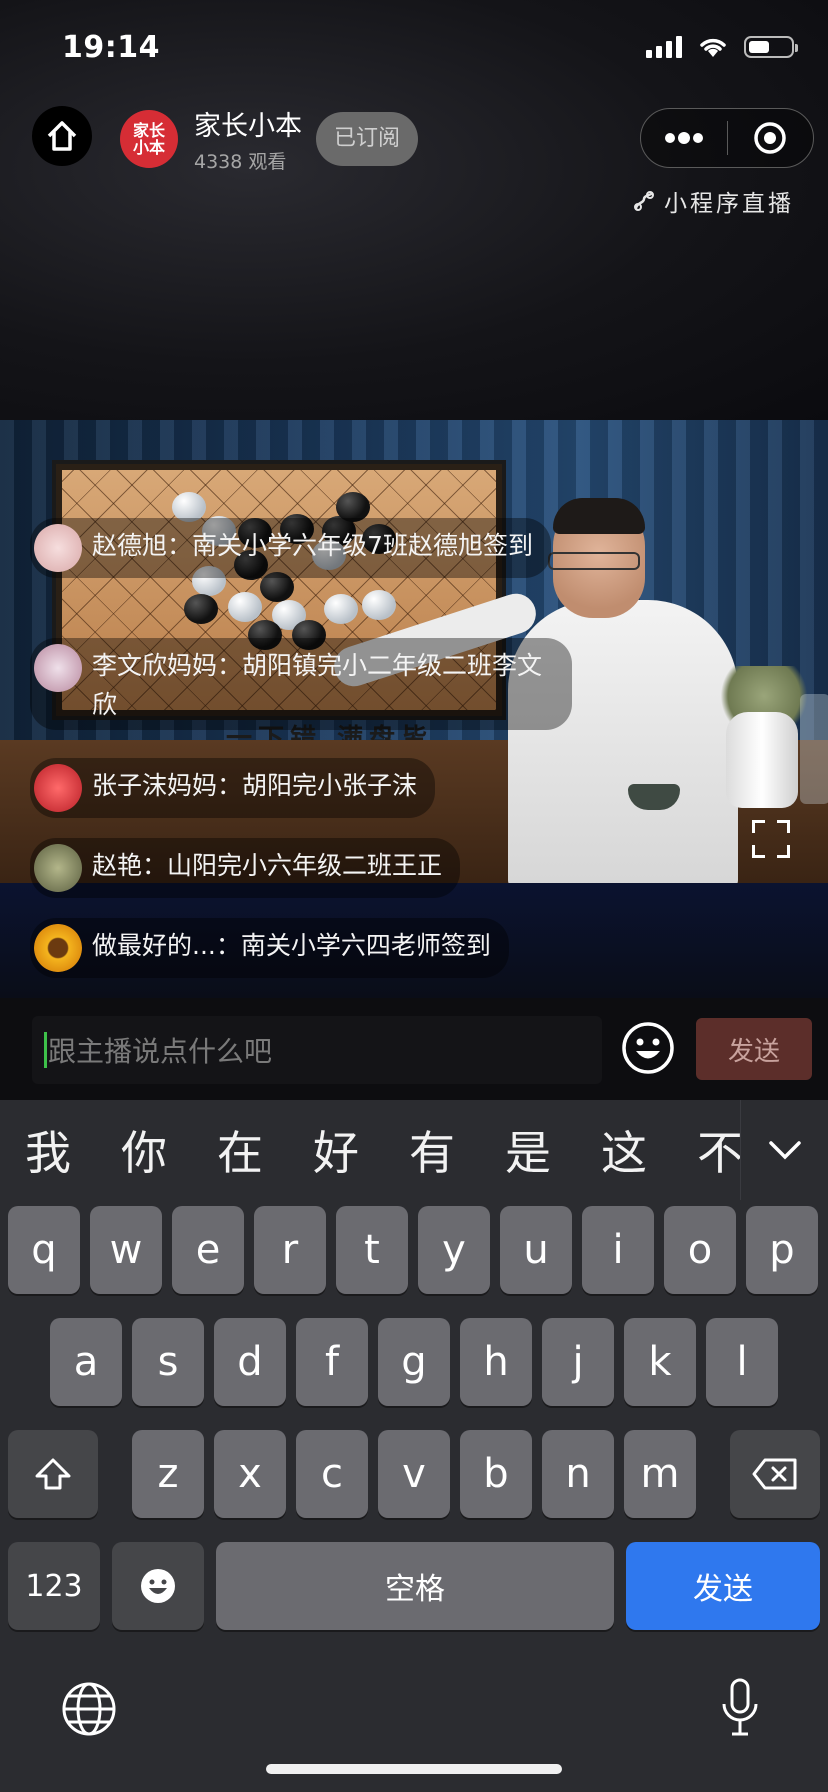 This screenshot has height=1792, width=828. I want to click on backspace-key, so click(775, 1474).